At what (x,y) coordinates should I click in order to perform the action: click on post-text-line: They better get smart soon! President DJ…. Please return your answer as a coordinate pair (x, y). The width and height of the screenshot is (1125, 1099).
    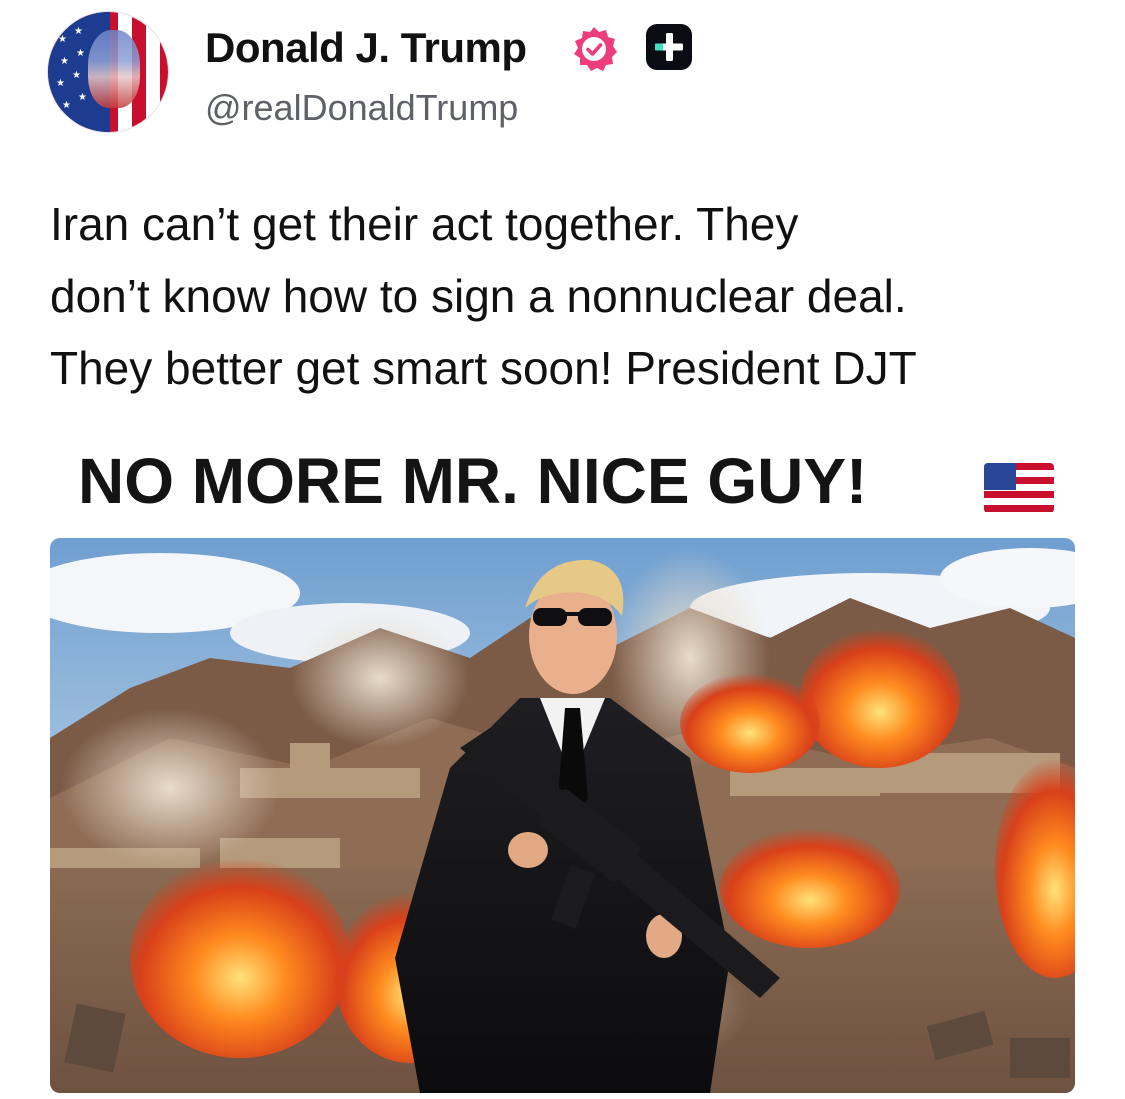
    Looking at the image, I should click on (483, 368).